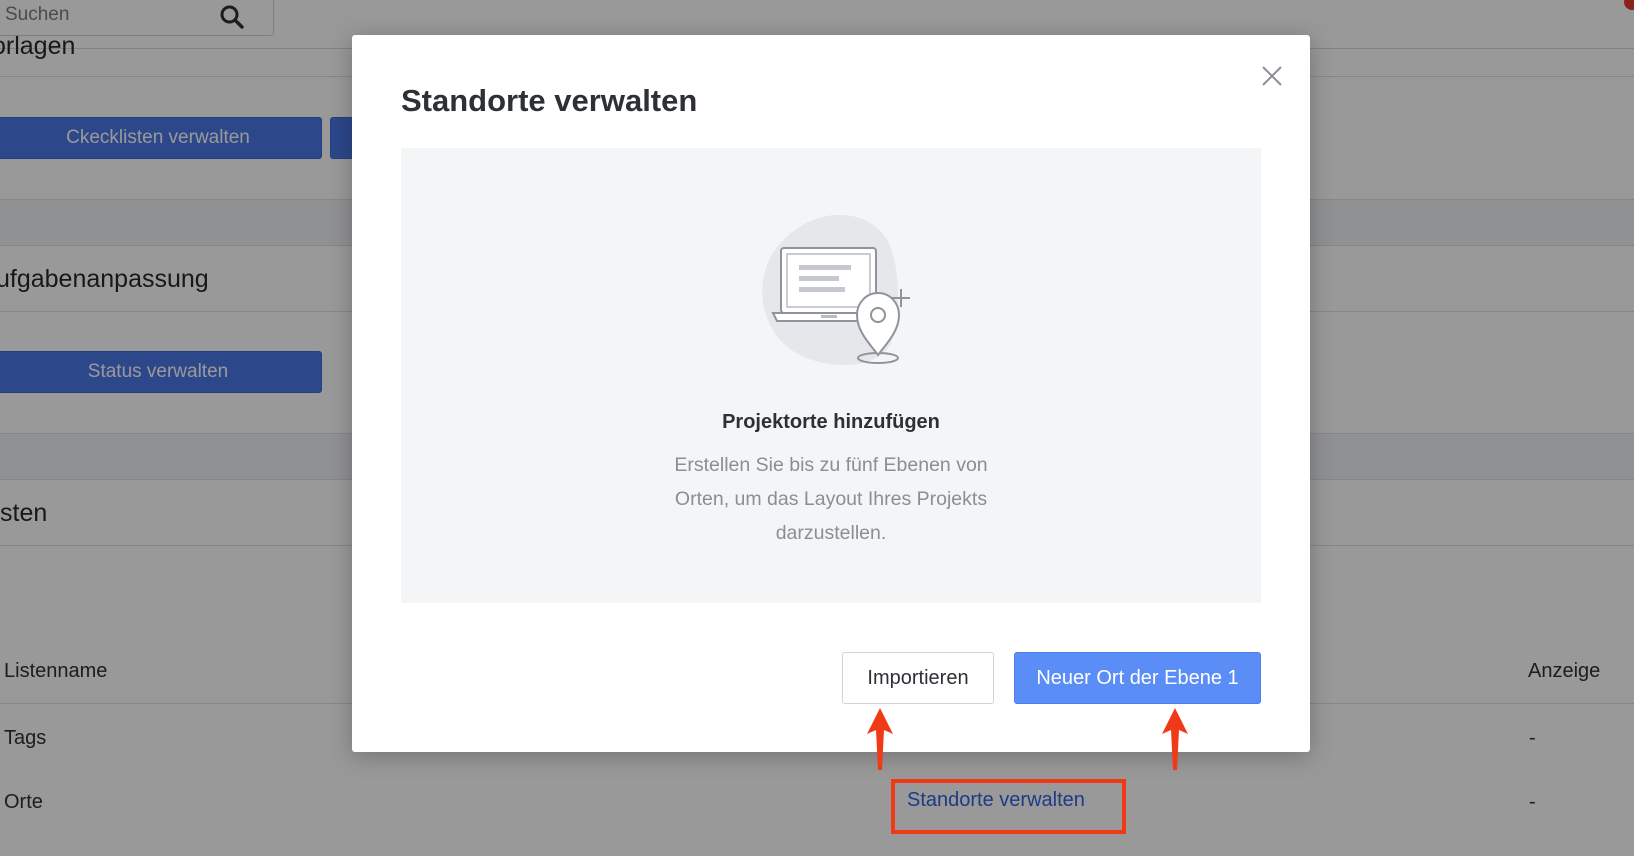  Describe the element at coordinates (836, 289) in the screenshot. I see `laptop-location-pin-illustration` at that location.